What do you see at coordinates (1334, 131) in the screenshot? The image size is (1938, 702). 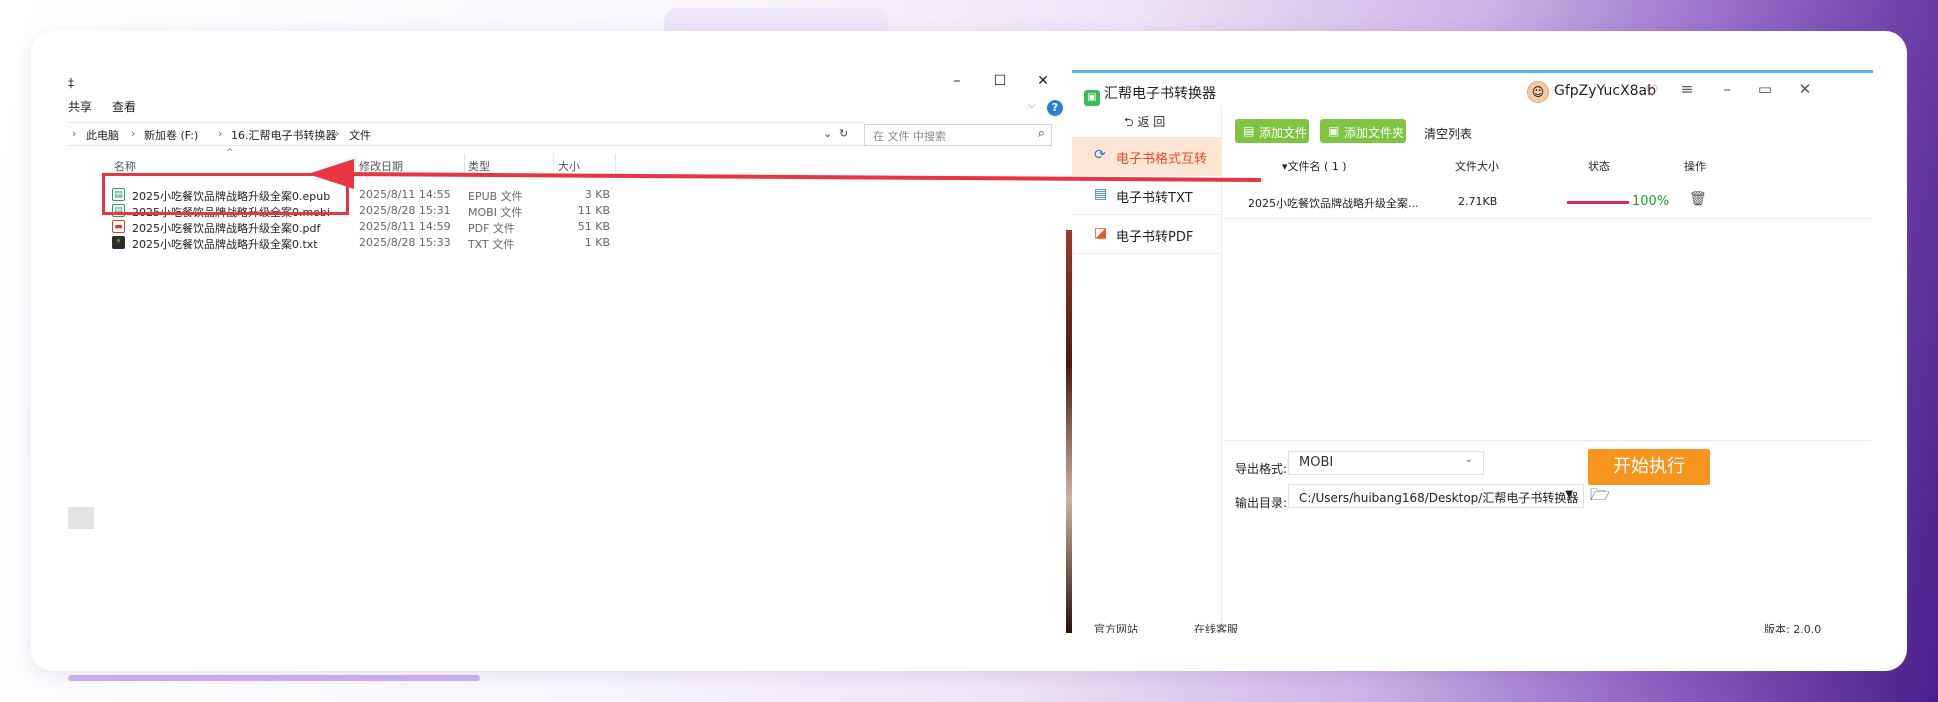 I see `add-folder-icon: ▣` at bounding box center [1334, 131].